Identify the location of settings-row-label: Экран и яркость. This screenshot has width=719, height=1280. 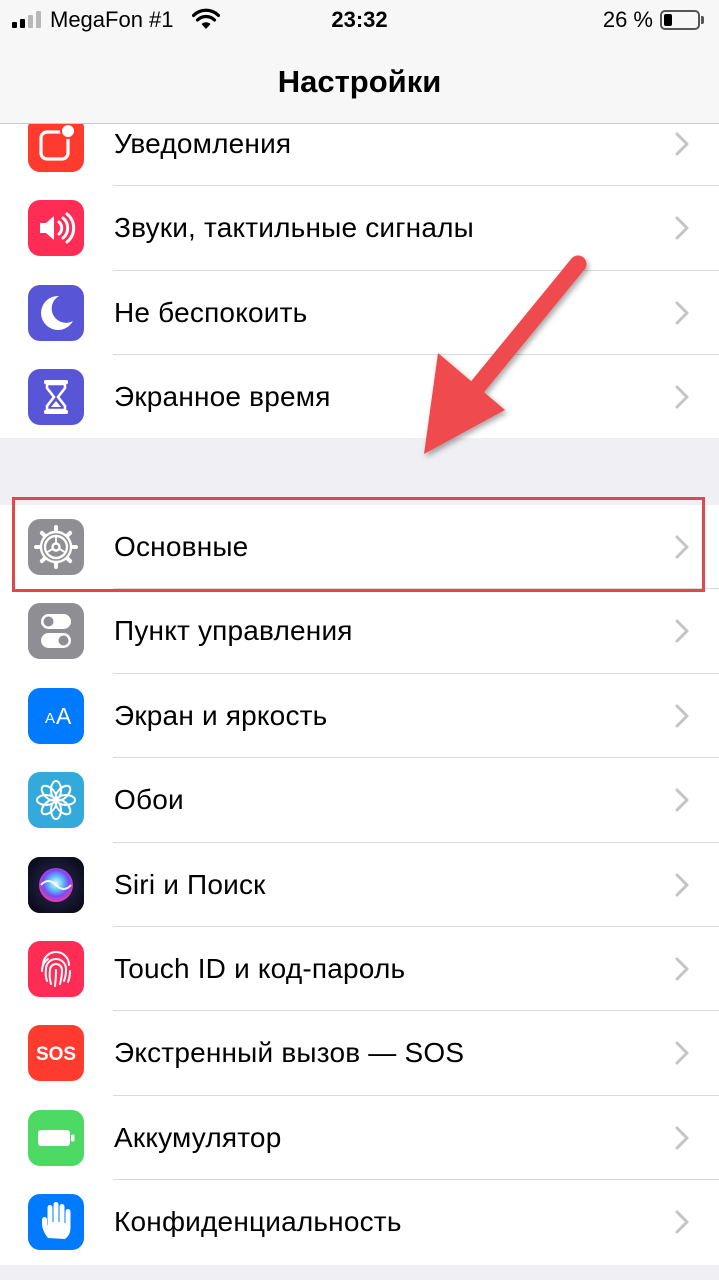
(221, 715).